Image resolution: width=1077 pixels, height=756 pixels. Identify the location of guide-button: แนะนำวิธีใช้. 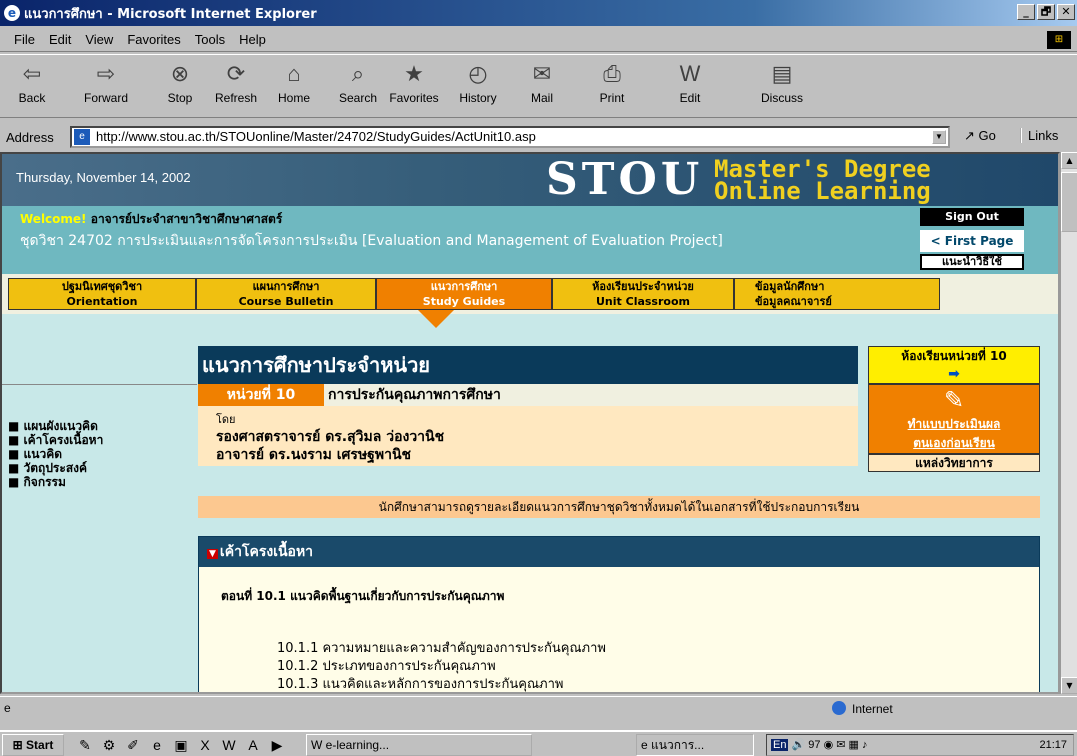
(972, 262).